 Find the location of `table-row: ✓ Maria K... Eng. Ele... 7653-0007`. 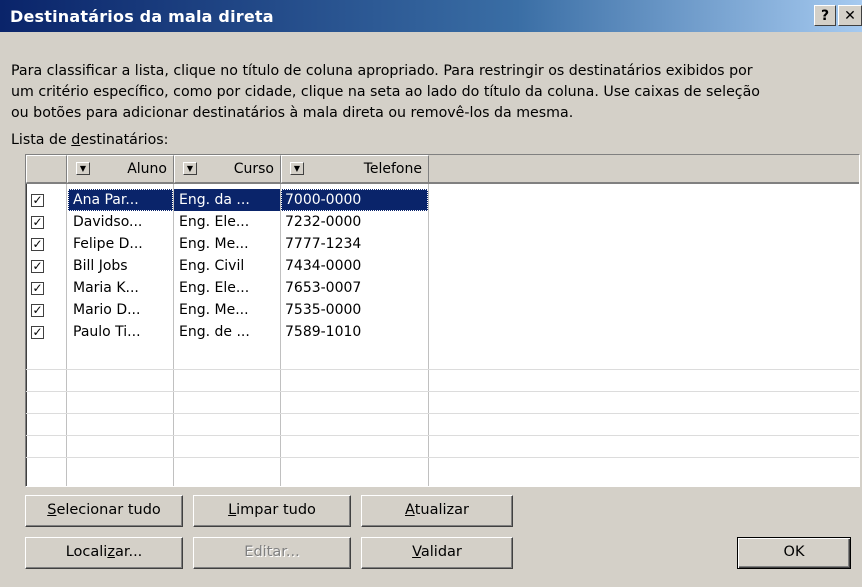

table-row: ✓ Maria K... Eng. Ele... 7653-0007 is located at coordinates (442, 288).